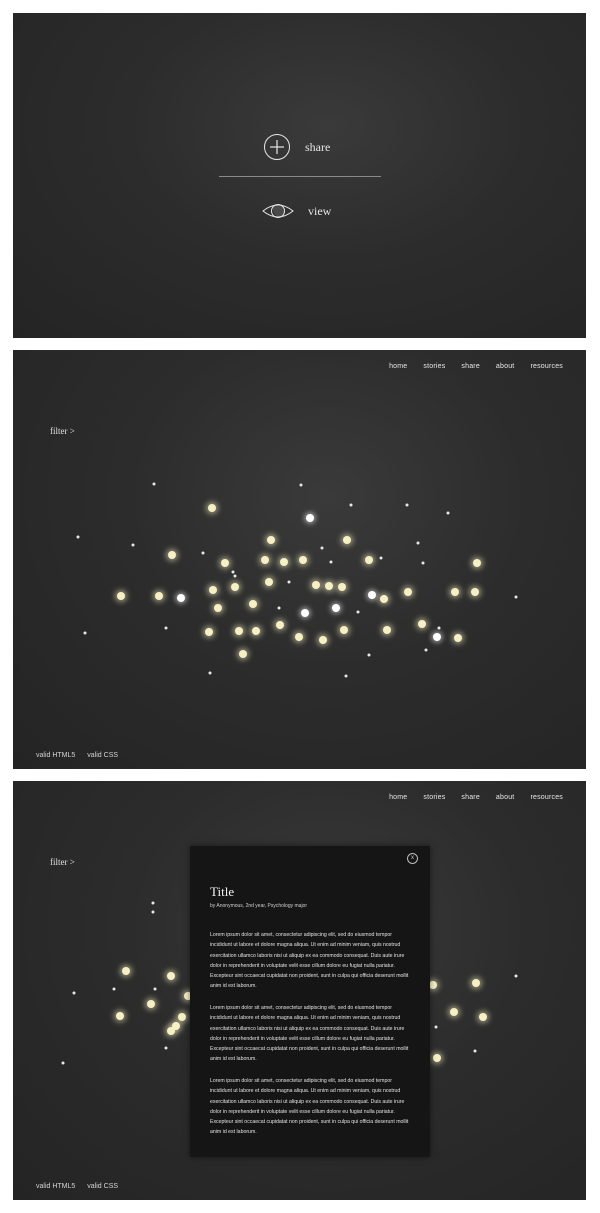  I want to click on menu-divider, so click(300, 176).